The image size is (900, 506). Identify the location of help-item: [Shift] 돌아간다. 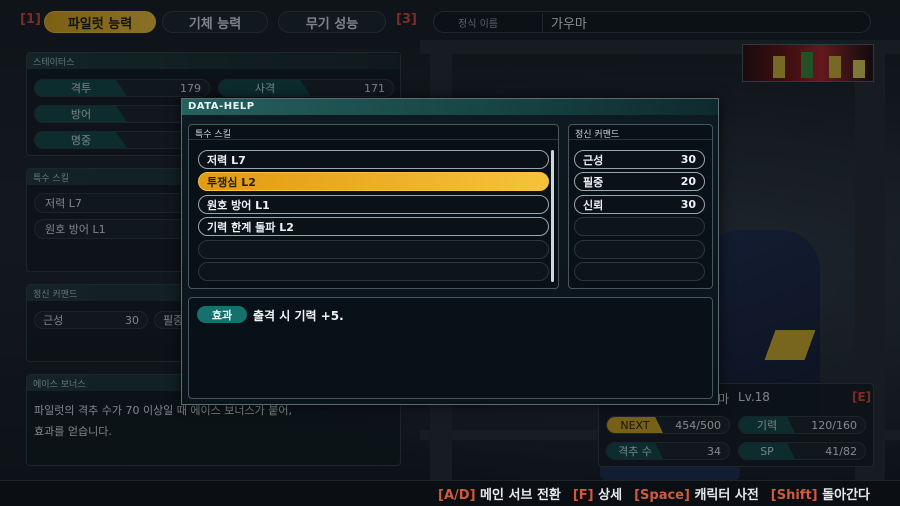
(820, 493).